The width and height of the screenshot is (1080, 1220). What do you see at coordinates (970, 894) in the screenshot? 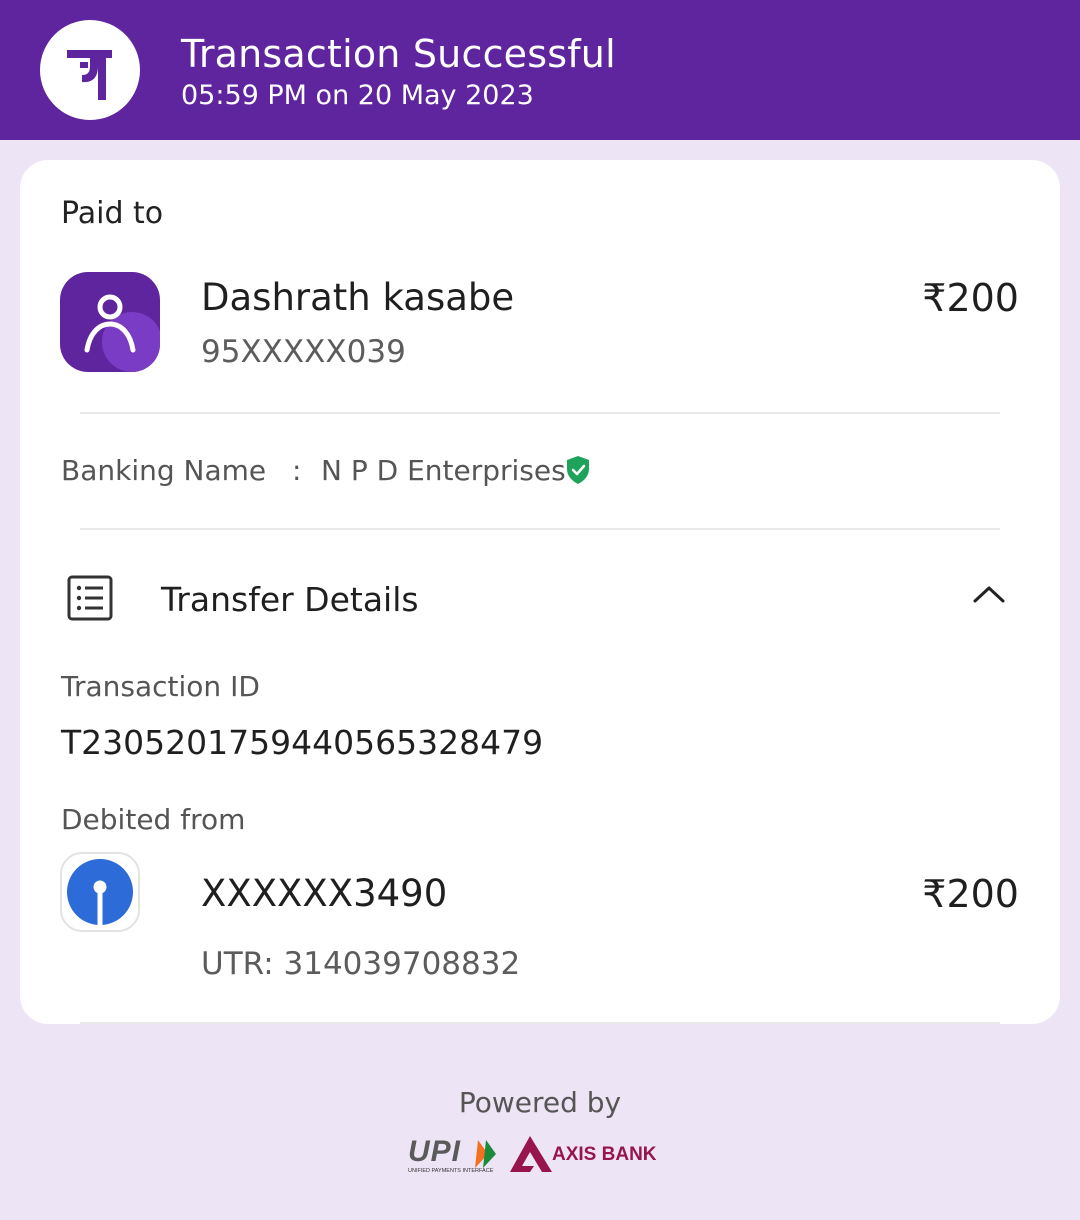
I see `debited-amount: ₹200` at bounding box center [970, 894].